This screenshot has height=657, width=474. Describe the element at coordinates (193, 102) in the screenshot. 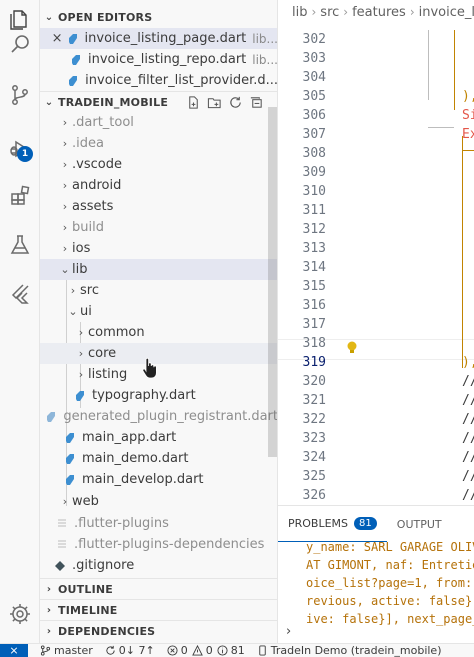

I see `new-file-icon` at that location.